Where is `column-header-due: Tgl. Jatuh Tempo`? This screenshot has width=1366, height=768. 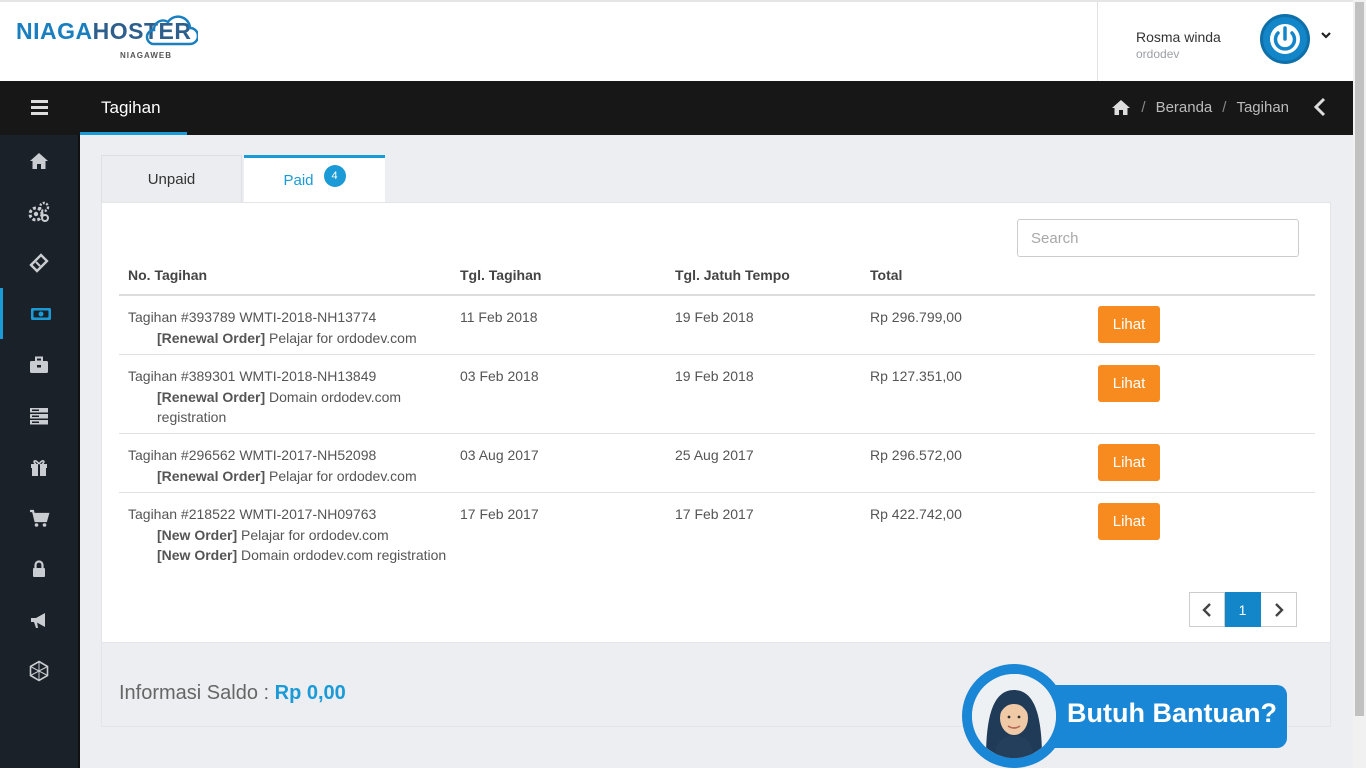
column-header-due: Tgl. Jatuh Tempo is located at coordinates (732, 275).